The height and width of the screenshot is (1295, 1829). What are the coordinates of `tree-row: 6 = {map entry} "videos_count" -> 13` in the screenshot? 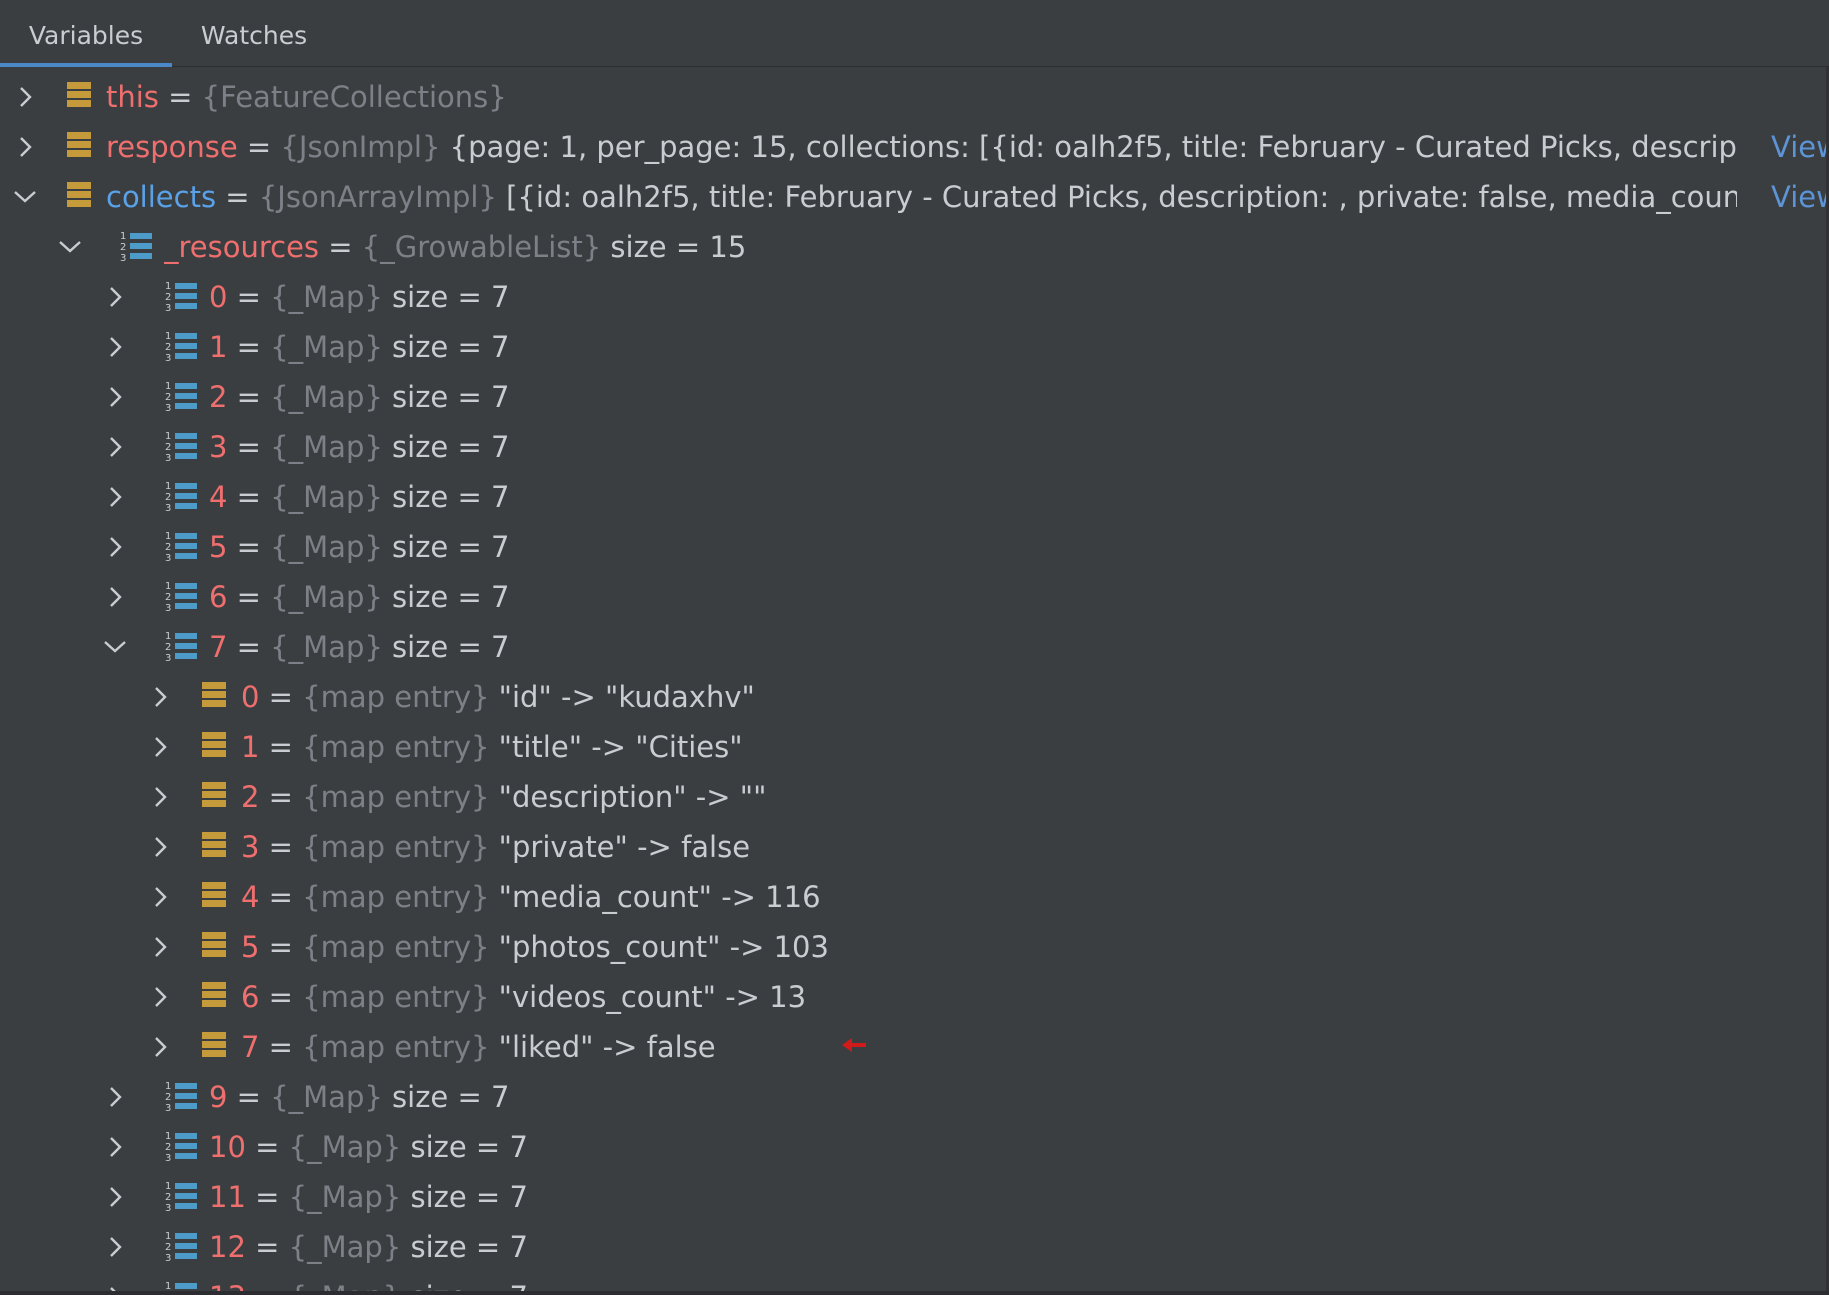 It's located at (914, 997).